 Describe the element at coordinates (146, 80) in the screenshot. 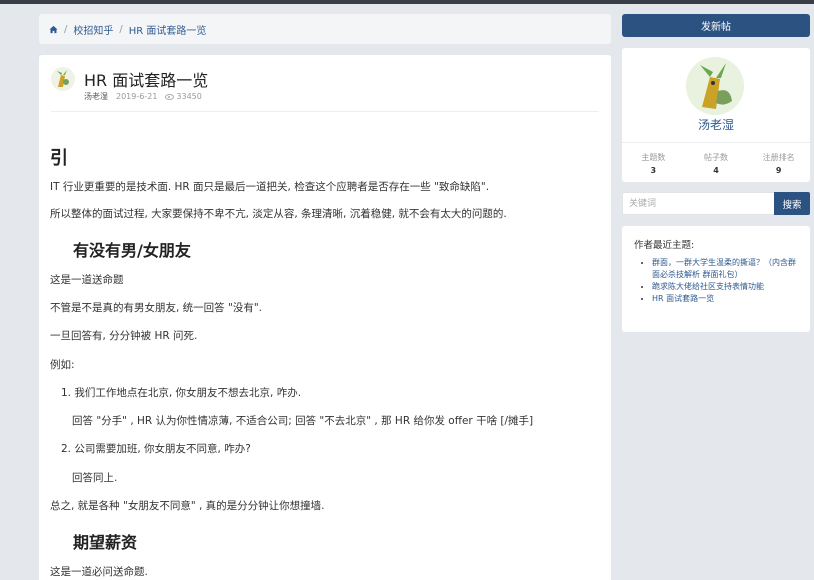

I see `post-title: HR 面试套路一览` at that location.